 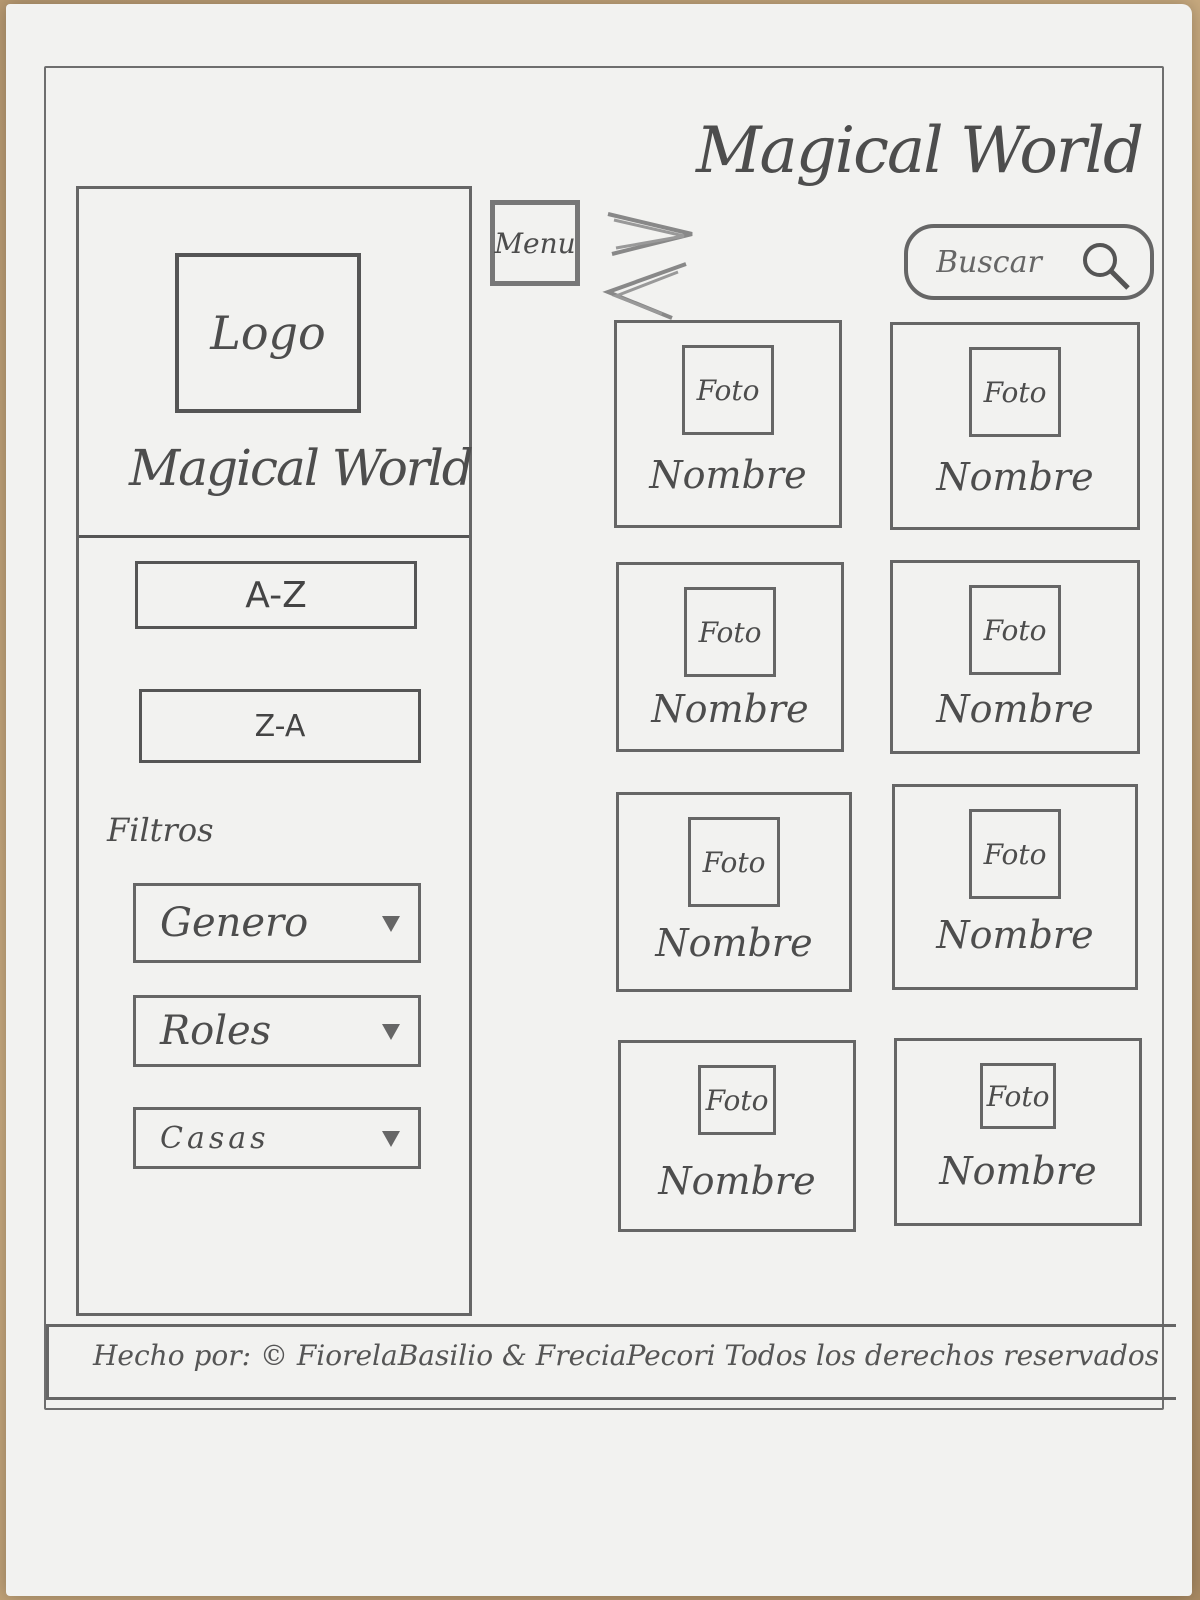 What do you see at coordinates (215, 1138) in the screenshot?
I see `filter-casas-label: Casas` at bounding box center [215, 1138].